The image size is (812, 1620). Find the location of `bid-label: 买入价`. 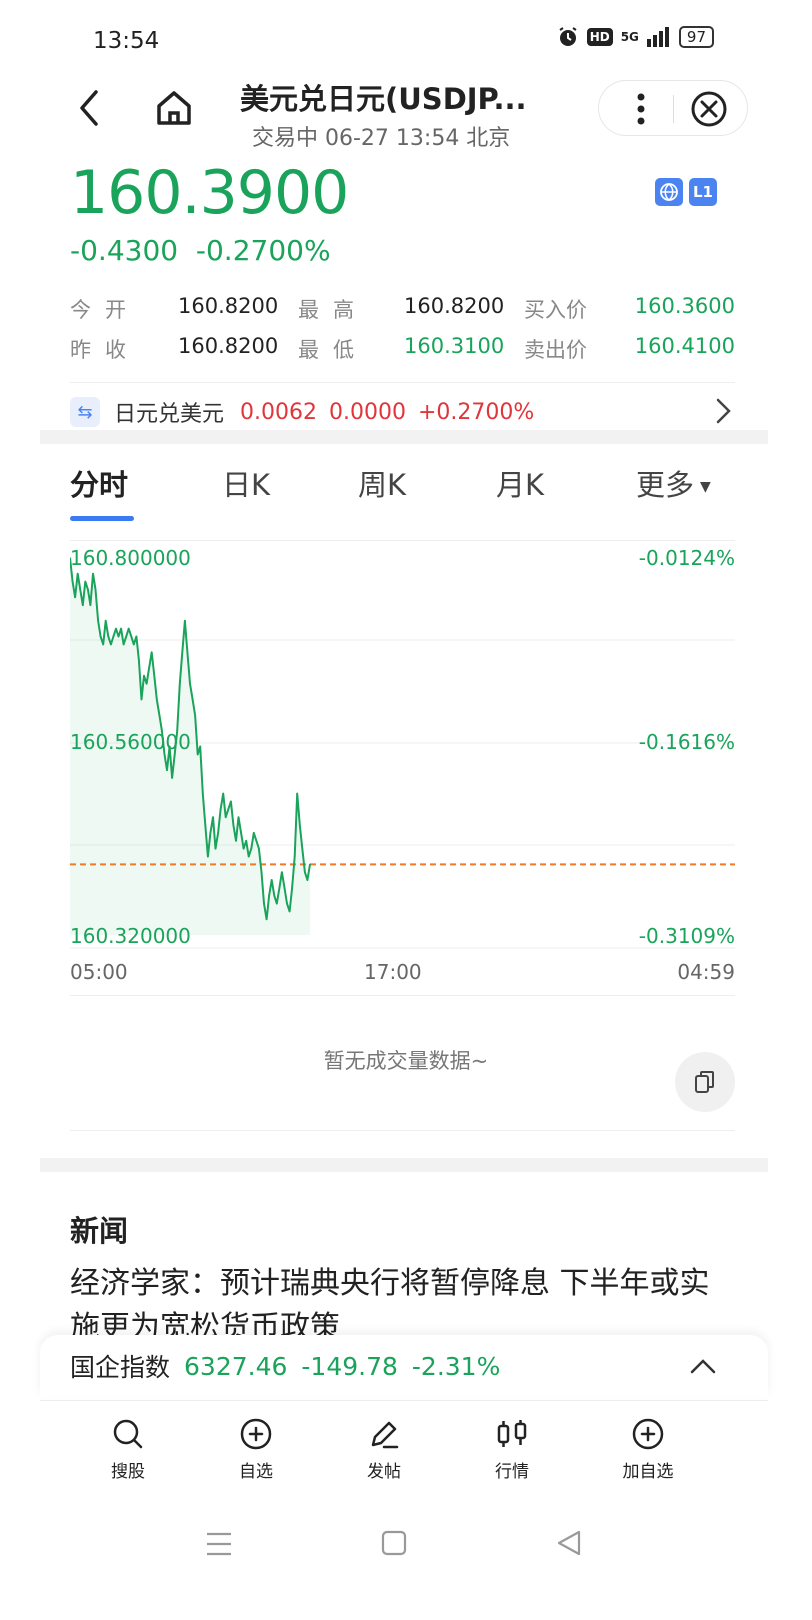

bid-label: 买入价 is located at coordinates (555, 310).